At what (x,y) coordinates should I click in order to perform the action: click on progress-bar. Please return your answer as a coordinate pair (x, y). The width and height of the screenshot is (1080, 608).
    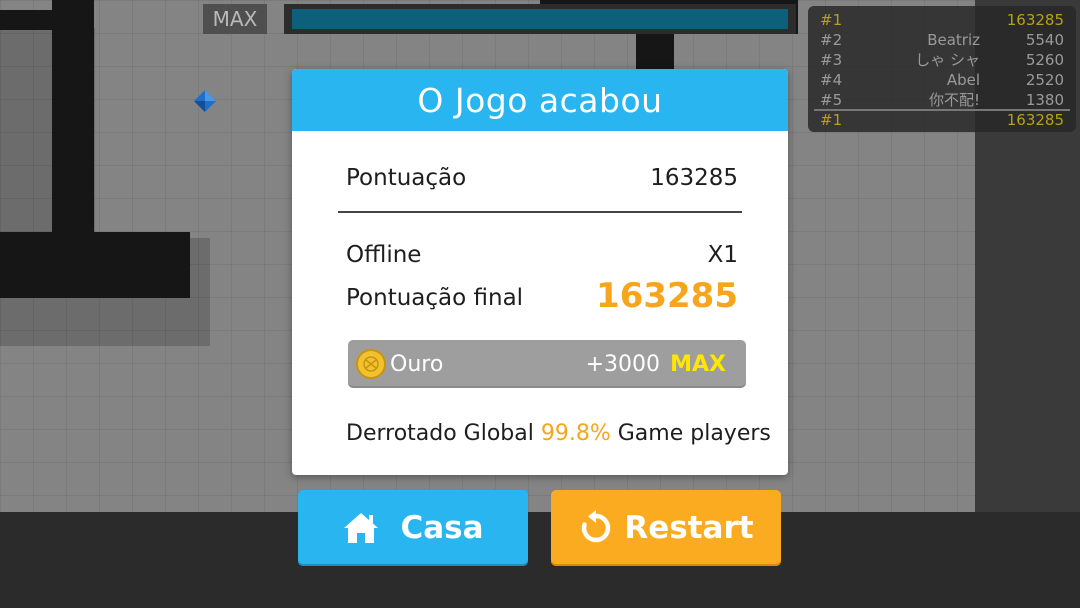
    Looking at the image, I should click on (540, 19).